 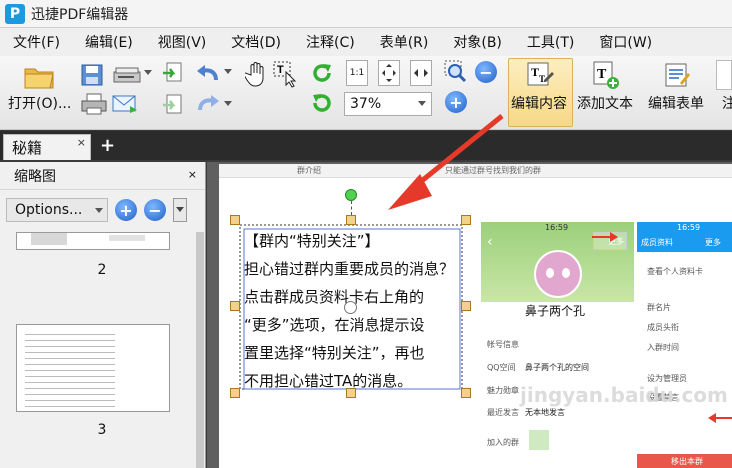 What do you see at coordinates (657, 242) in the screenshot?
I see `back-link: 成员资料` at bounding box center [657, 242].